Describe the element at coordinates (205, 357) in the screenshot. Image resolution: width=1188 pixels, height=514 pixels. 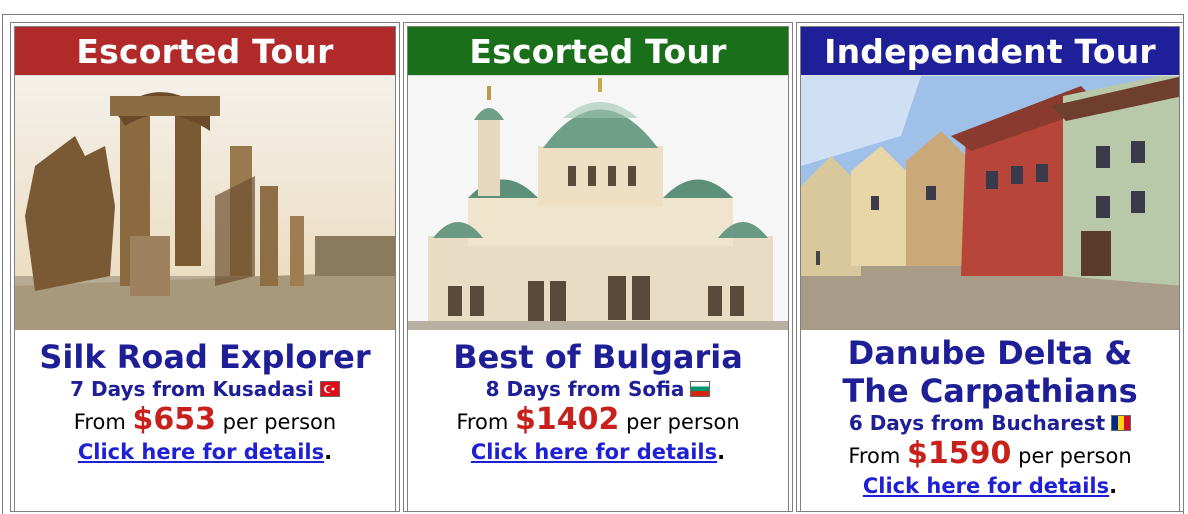
I see `tour-title: Silk Road Explorer` at that location.